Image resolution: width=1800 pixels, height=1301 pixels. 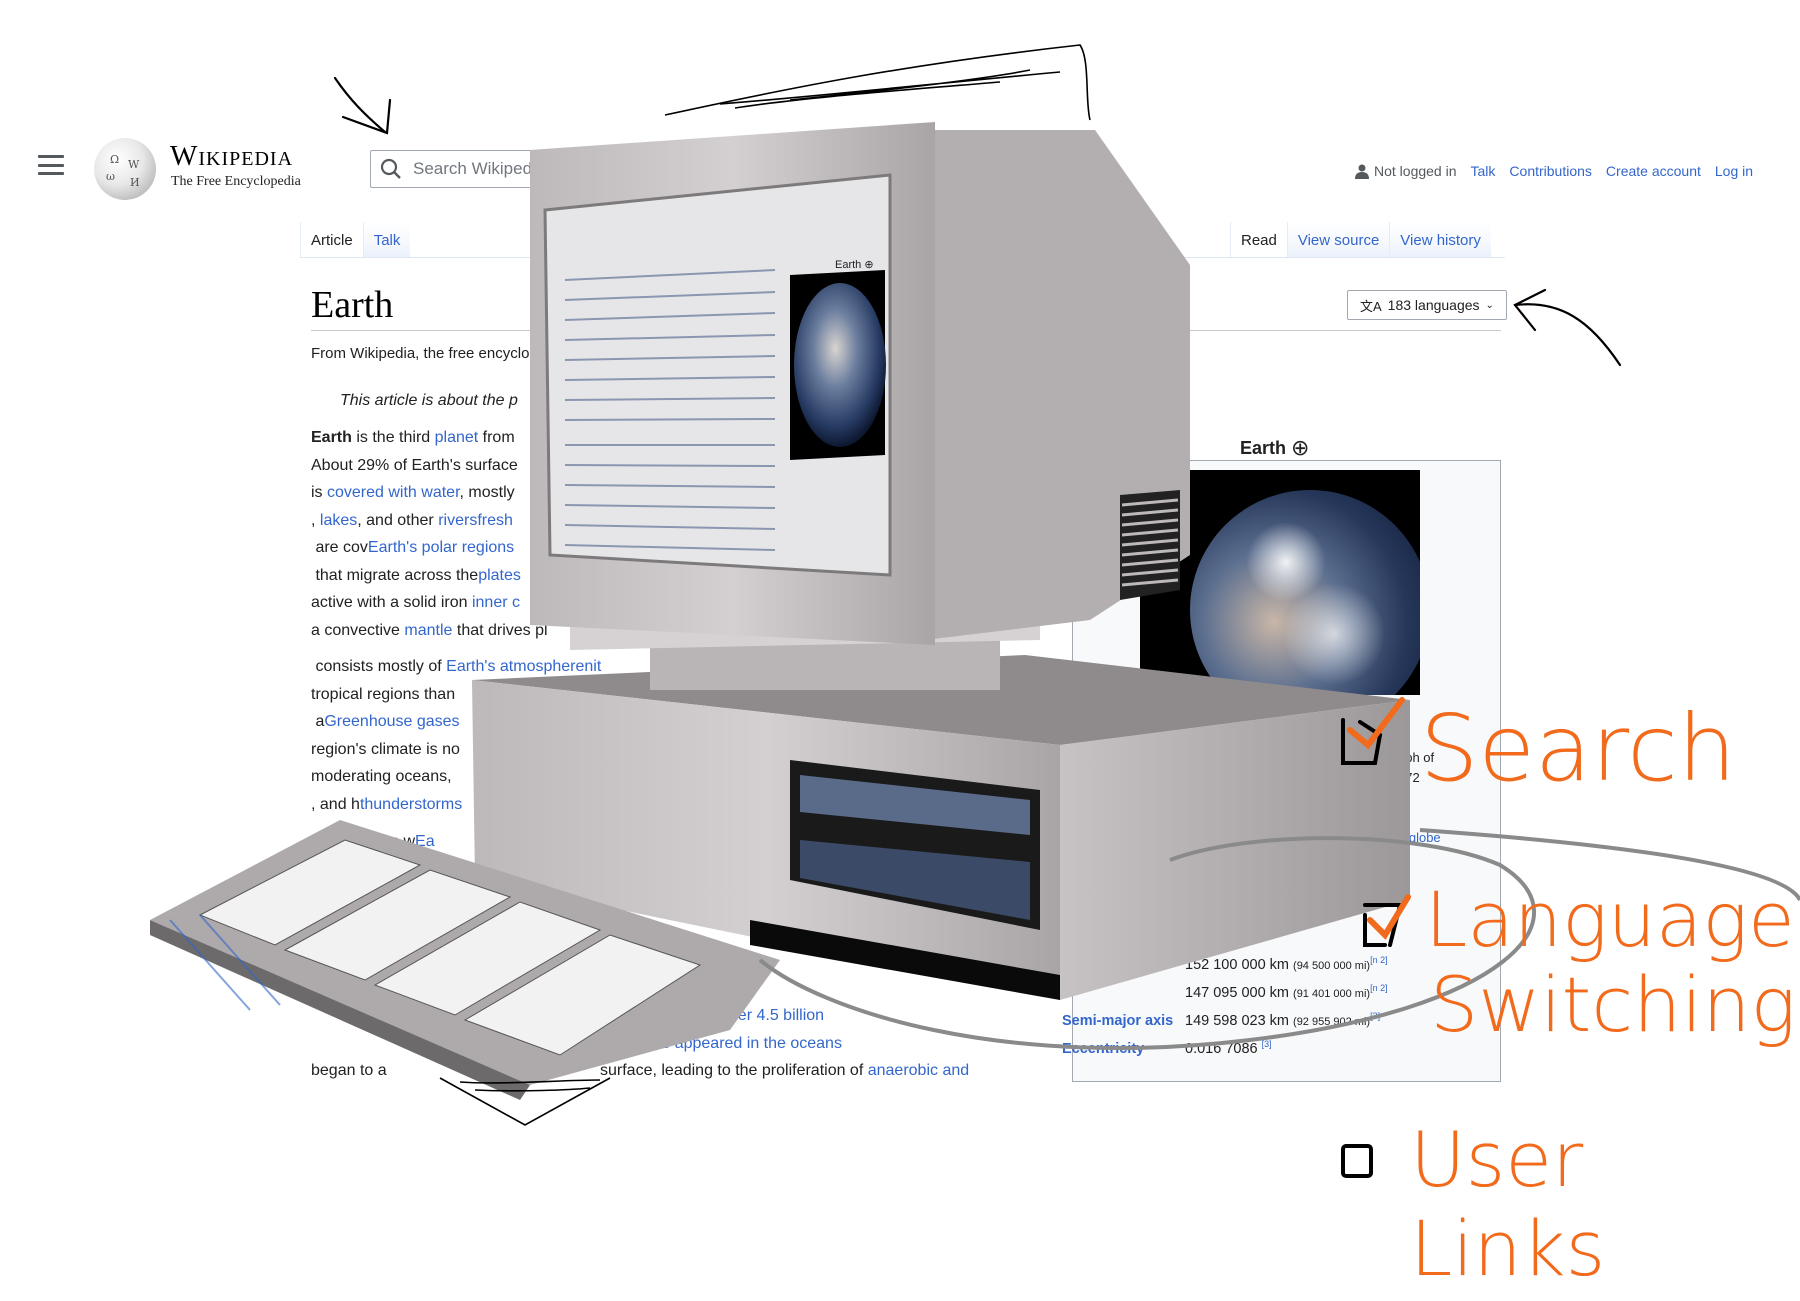 What do you see at coordinates (589, 1043) in the screenshot?
I see `article-link: s history` at bounding box center [589, 1043].